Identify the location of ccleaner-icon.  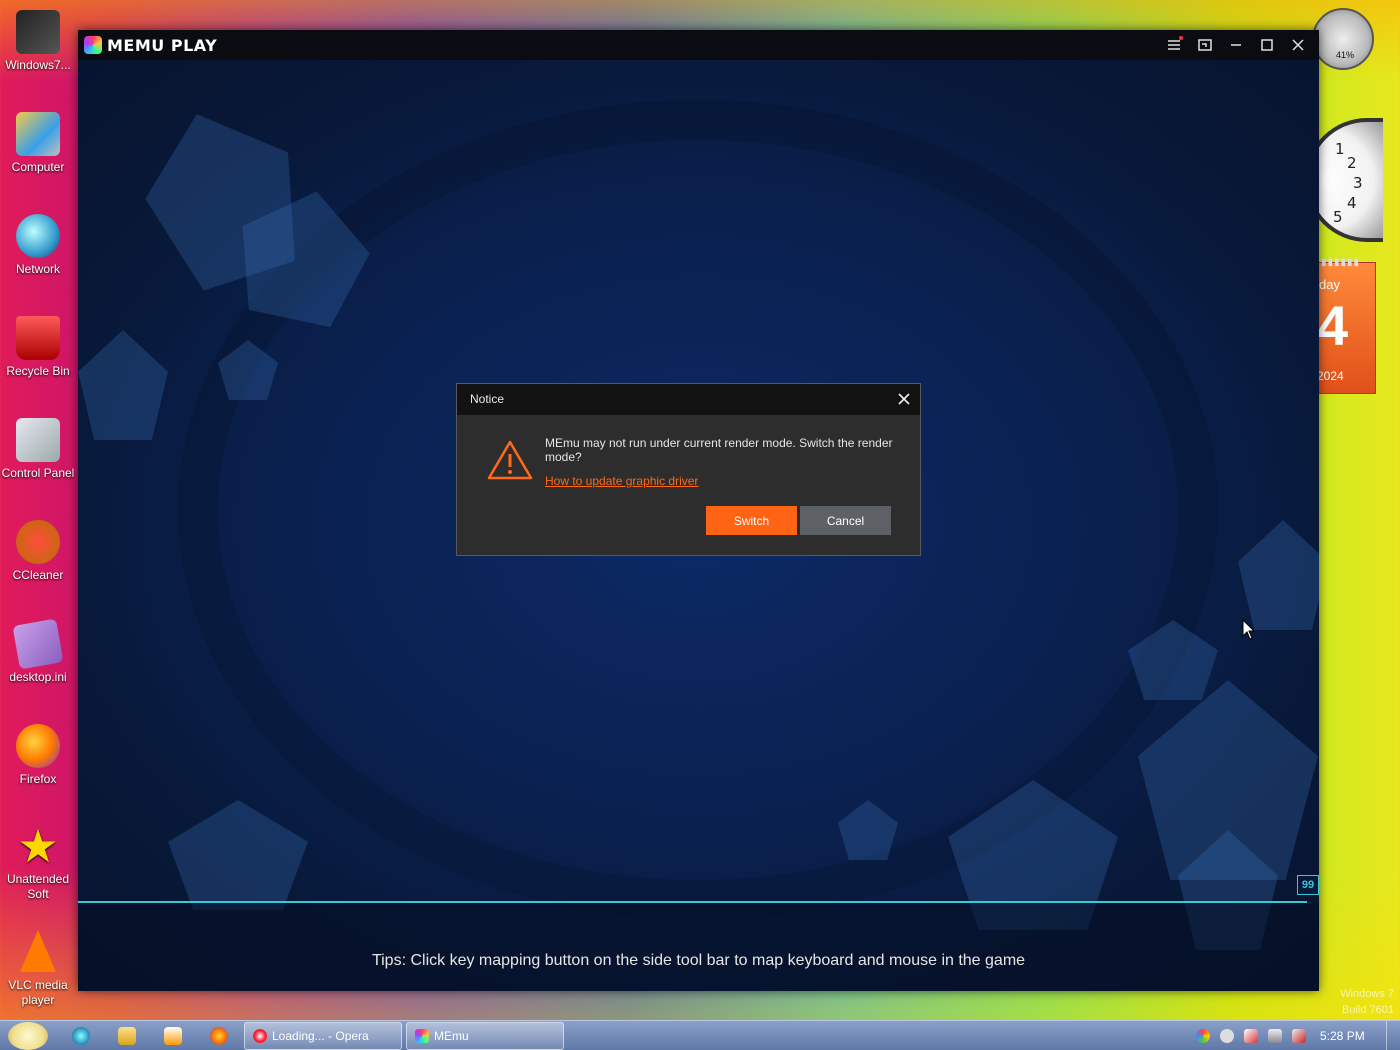
(38, 542).